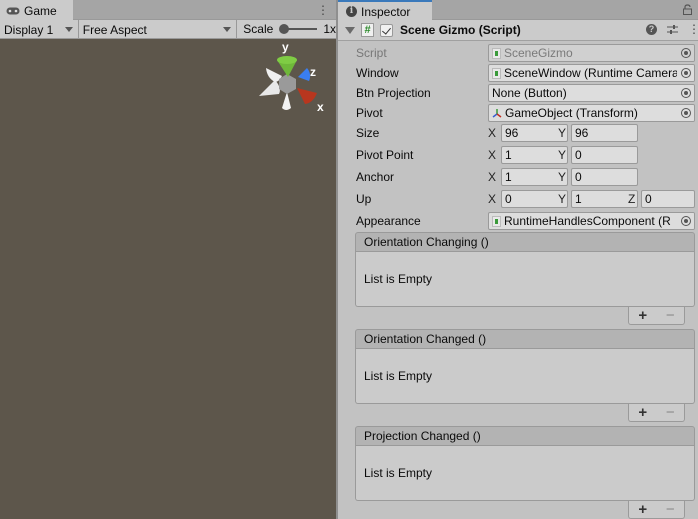 The image size is (698, 519). Describe the element at coordinates (386, 30) in the screenshot. I see `component-enabled-checkbox` at that location.